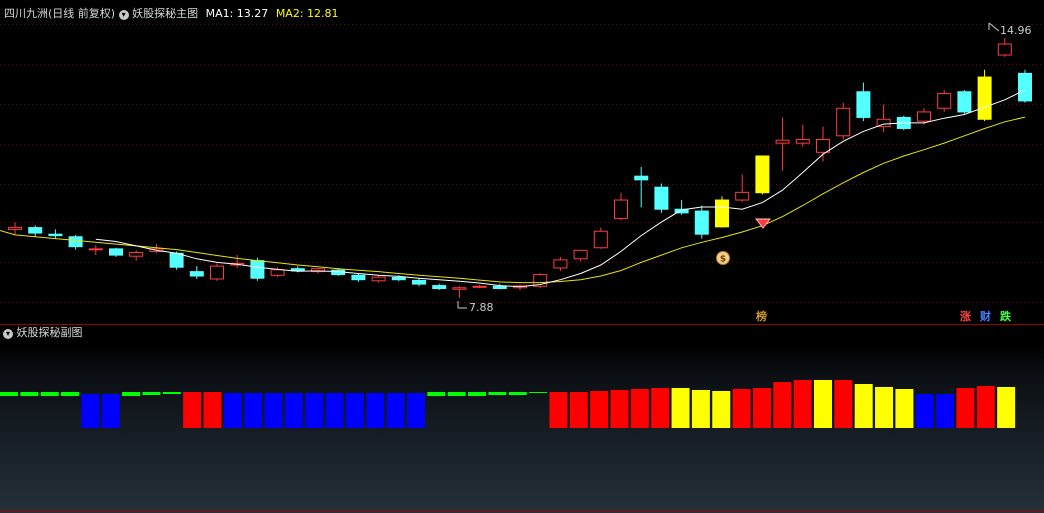 This screenshot has width=1044, height=513. What do you see at coordinates (481, 307) in the screenshot?
I see `low-price-label: 7.88` at bounding box center [481, 307].